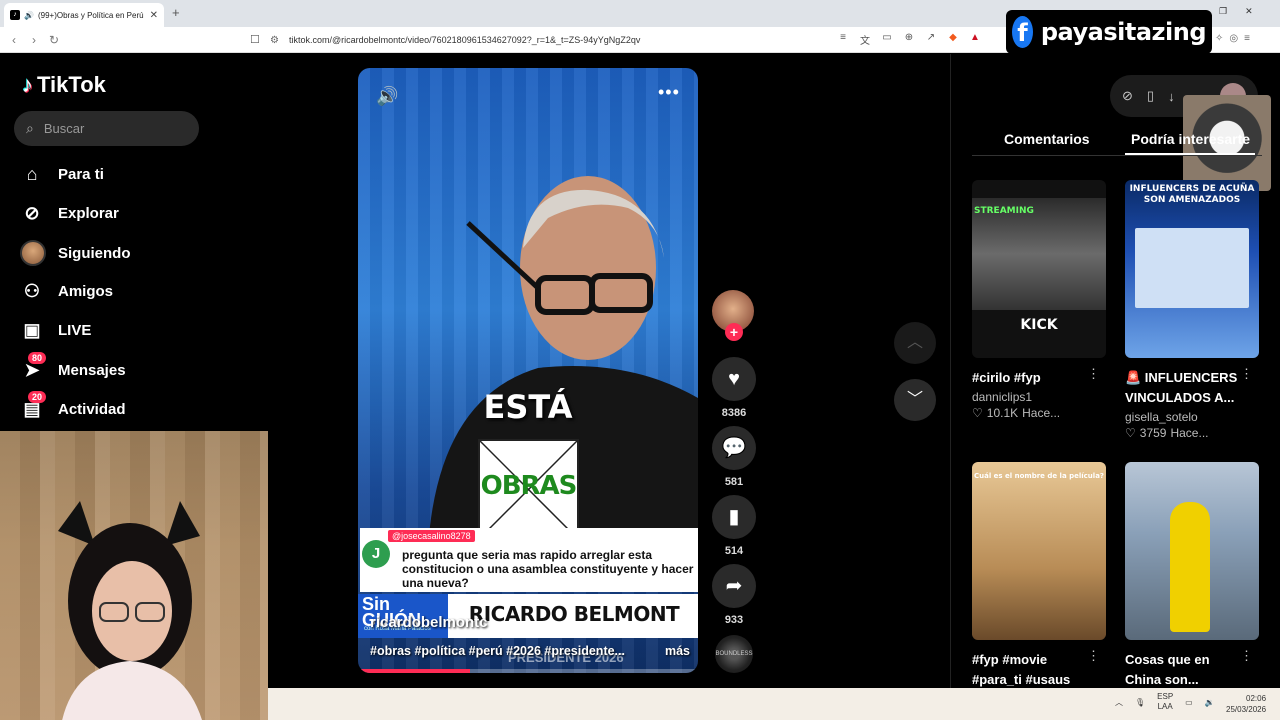 This screenshot has width=1280, height=720. Describe the element at coordinates (1047, 139) in the screenshot. I see `tab-comments: Comentarios` at that location.